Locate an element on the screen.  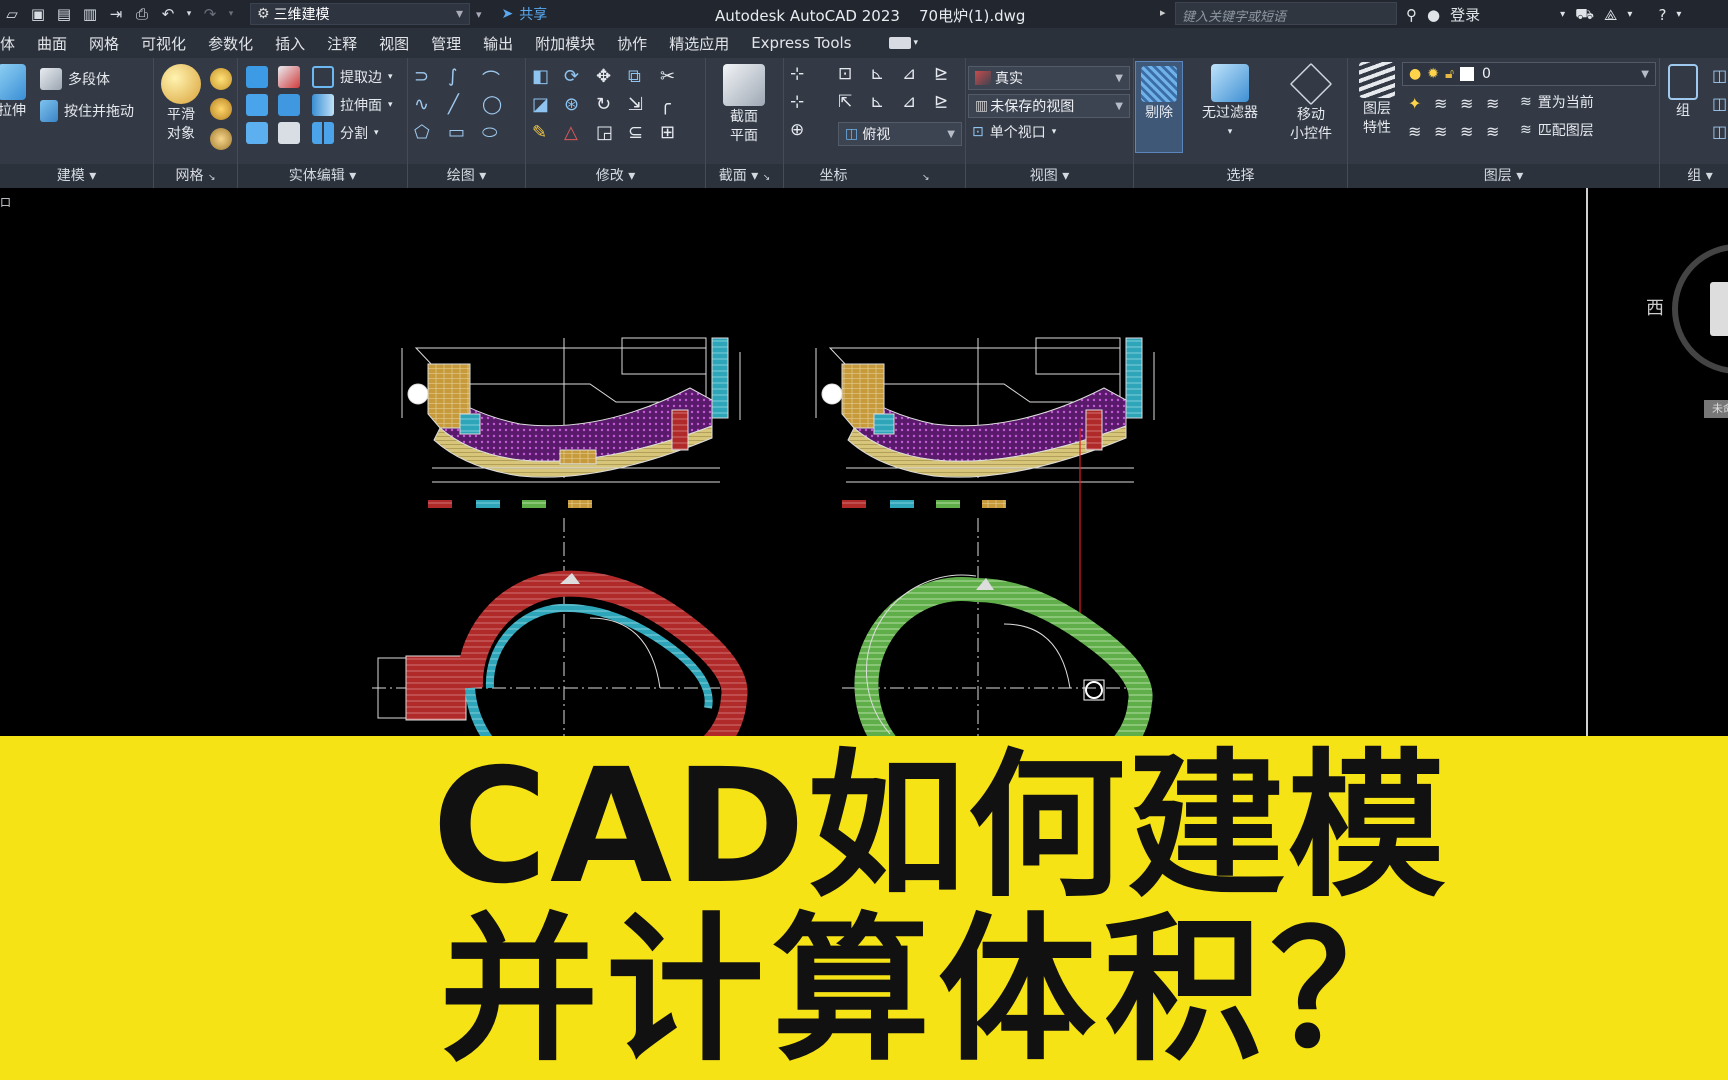
fillet-icon: ╭ is located at coordinates (665, 104).